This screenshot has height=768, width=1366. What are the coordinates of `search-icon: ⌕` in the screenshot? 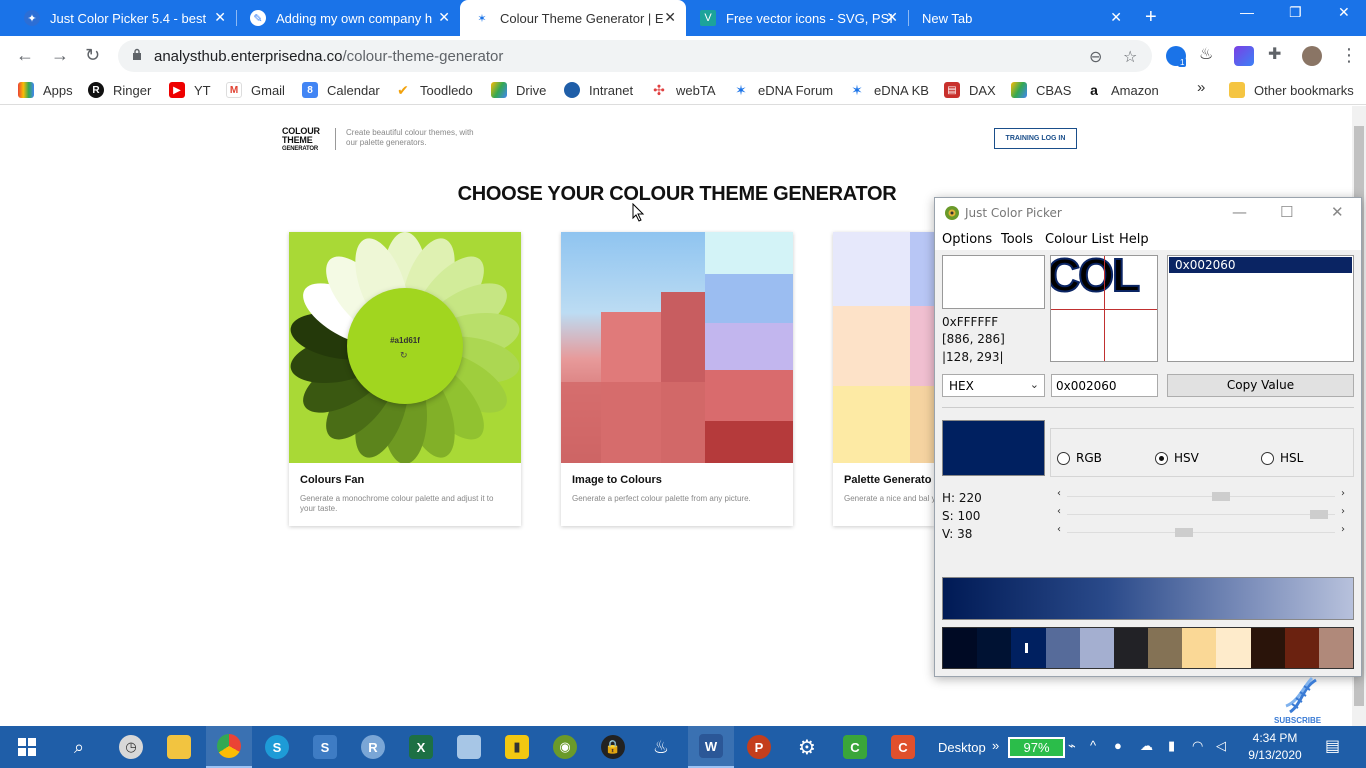 It's located at (79, 747).